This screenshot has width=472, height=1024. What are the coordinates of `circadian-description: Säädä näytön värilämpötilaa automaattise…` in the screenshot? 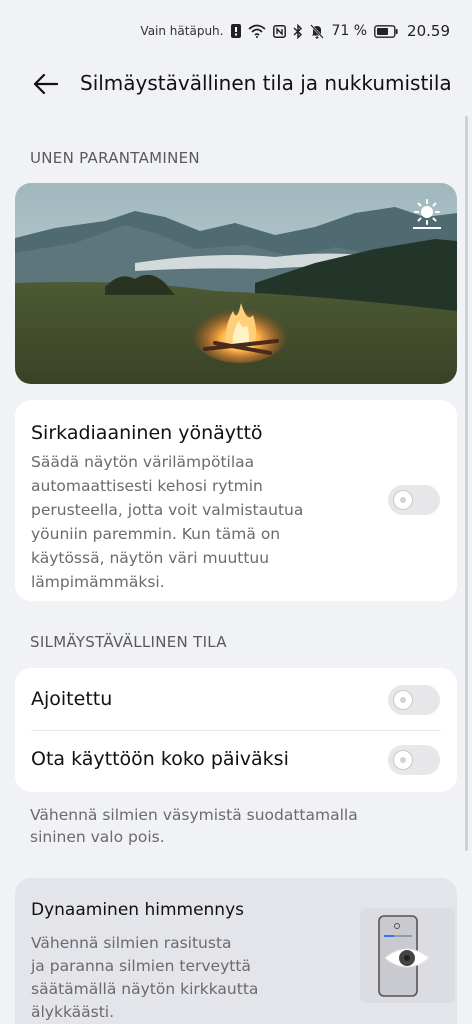 It's located at (167, 522).